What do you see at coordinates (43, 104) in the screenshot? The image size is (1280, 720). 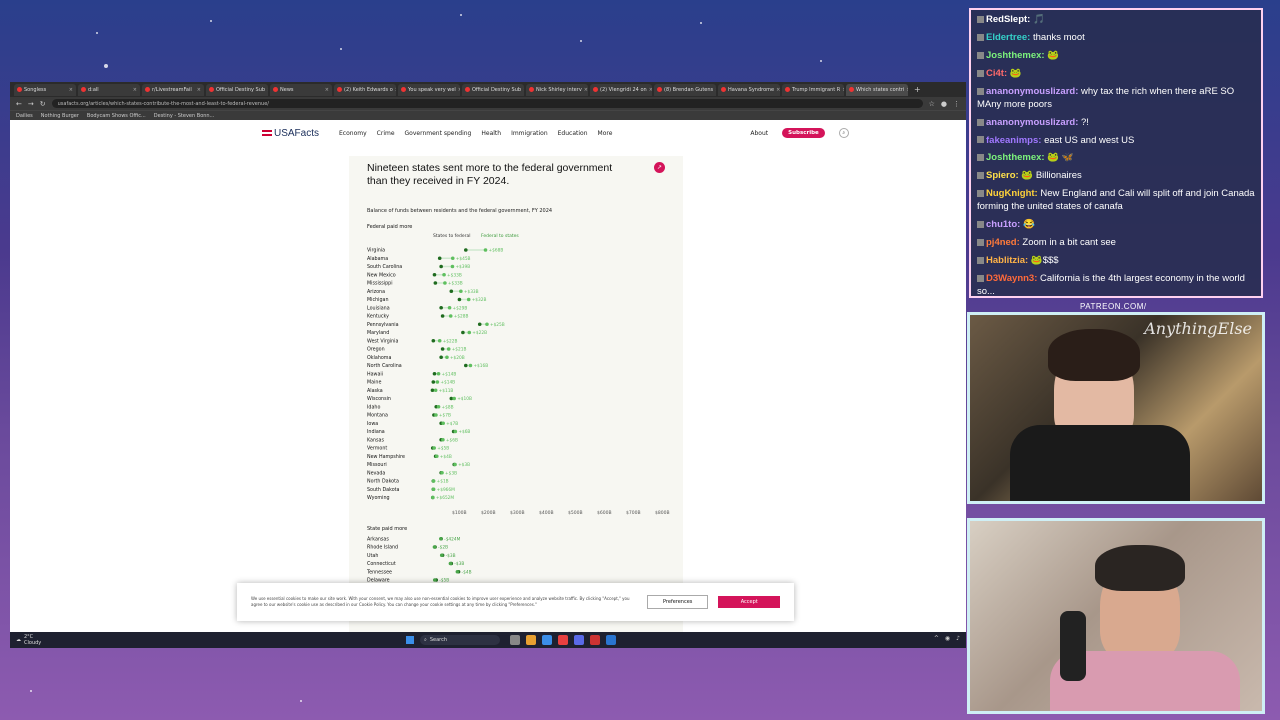 I see `reload-icon: ↻` at bounding box center [43, 104].